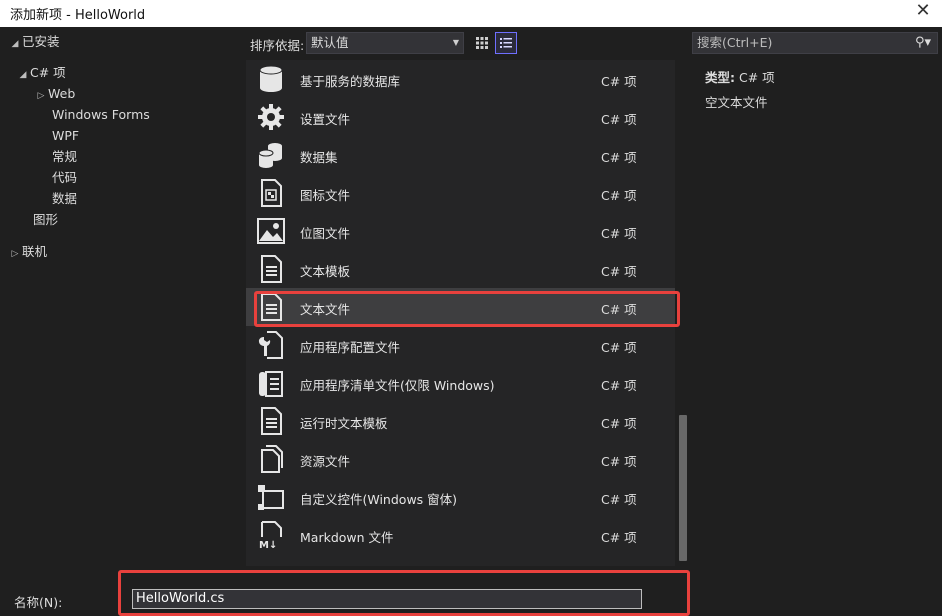  What do you see at coordinates (350, 347) in the screenshot?
I see `item-name: 应用程序配置文件` at bounding box center [350, 347].